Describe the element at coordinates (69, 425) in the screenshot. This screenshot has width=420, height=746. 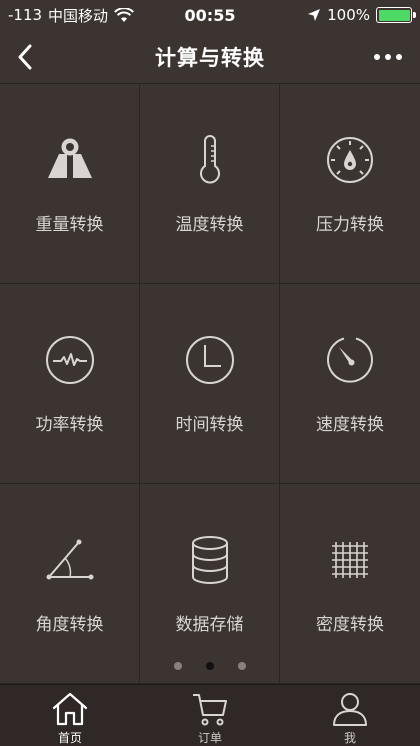
I see `grid-item-label: 功率转换` at that location.